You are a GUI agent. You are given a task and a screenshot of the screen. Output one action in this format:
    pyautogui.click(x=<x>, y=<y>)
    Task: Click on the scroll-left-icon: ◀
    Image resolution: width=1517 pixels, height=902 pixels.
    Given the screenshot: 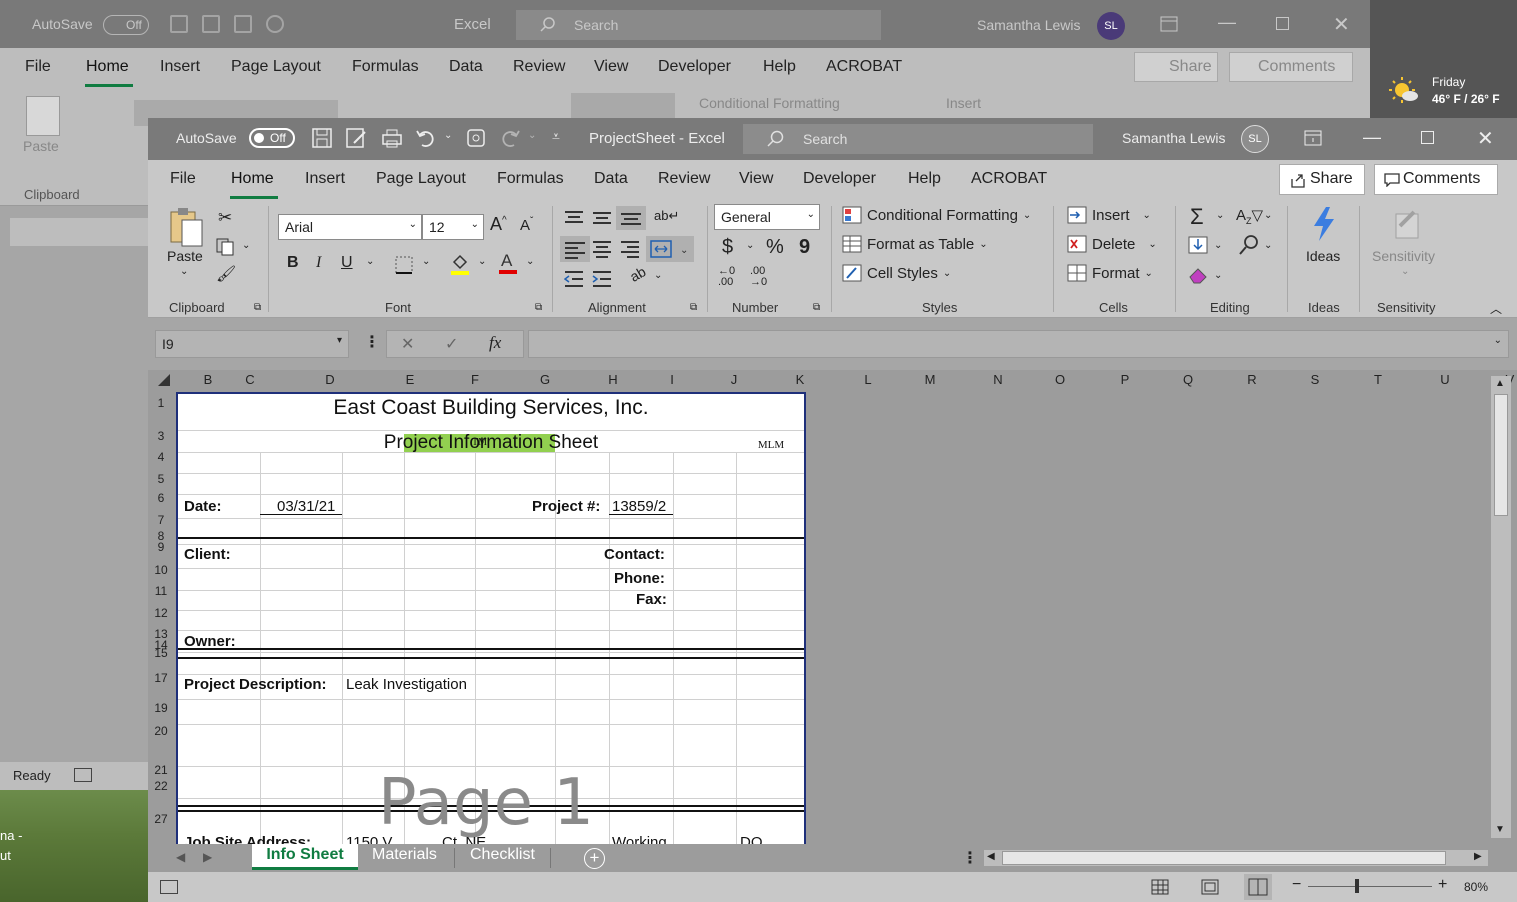 What is the action you would take?
    pyautogui.click(x=991, y=856)
    